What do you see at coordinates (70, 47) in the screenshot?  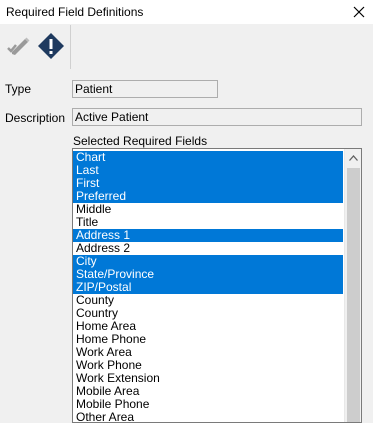 I see `toolbar-separator` at bounding box center [70, 47].